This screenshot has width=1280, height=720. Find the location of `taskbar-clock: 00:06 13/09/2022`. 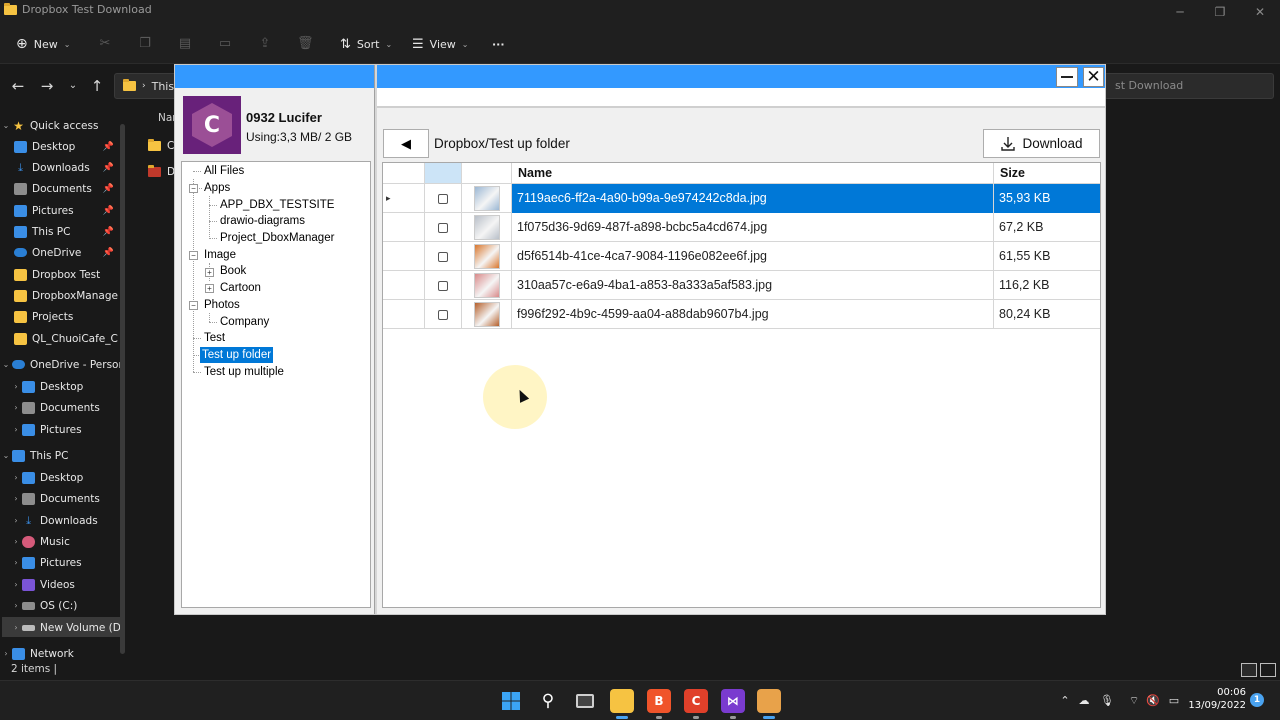

taskbar-clock: 00:06 13/09/2022 is located at coordinates (1216, 699).